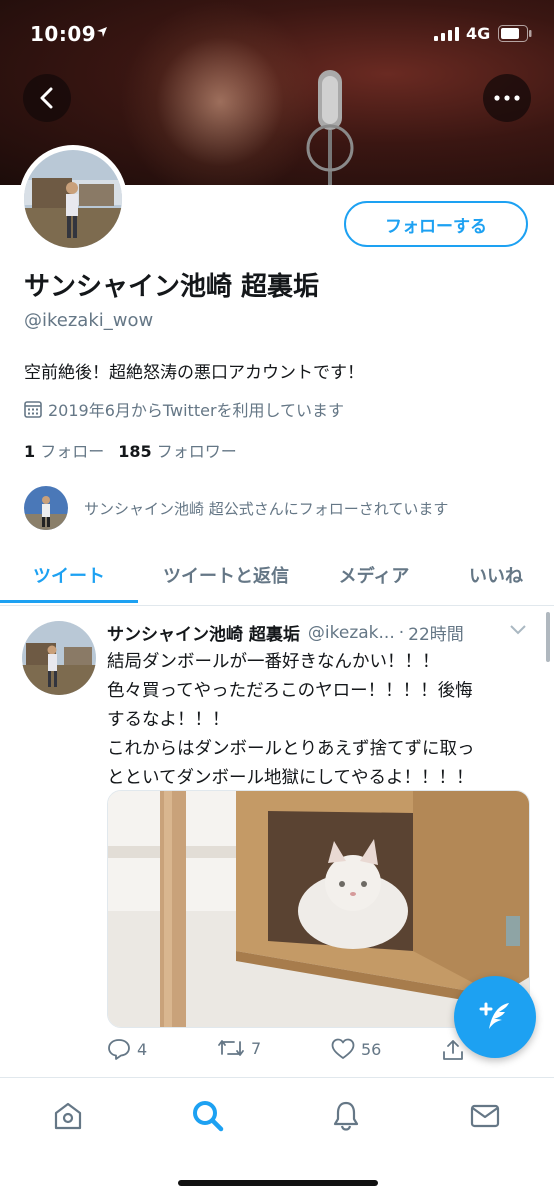 The image size is (554, 1199). I want to click on home-icon, so click(68, 1116).